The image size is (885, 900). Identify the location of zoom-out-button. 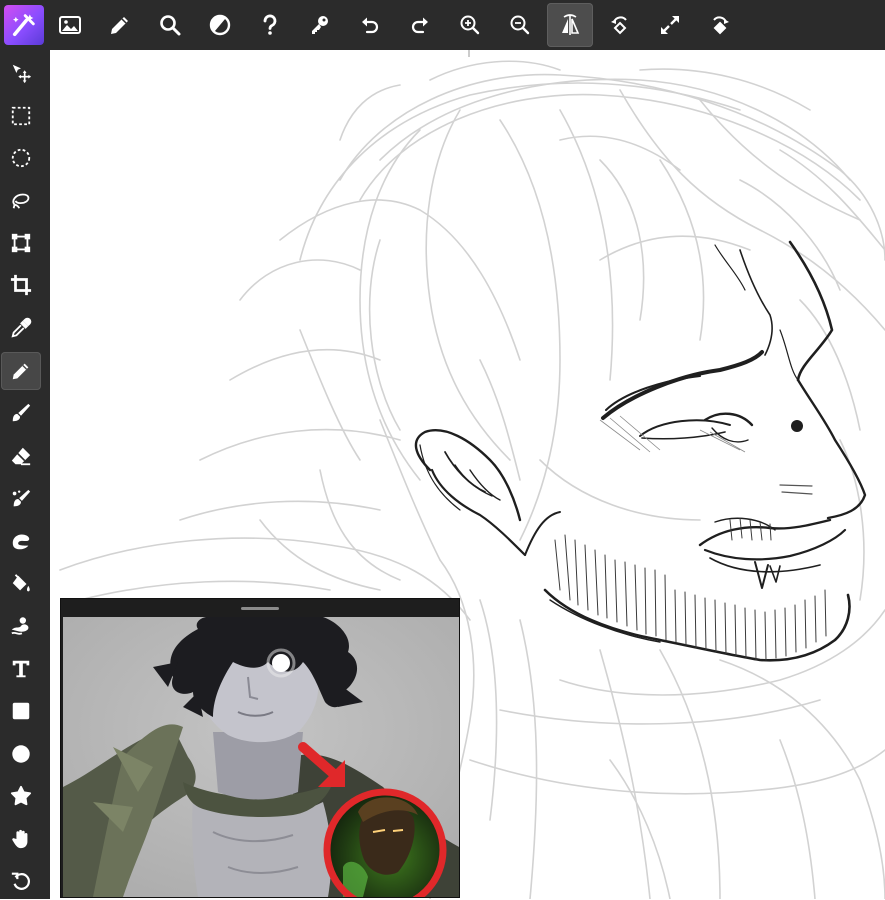
(520, 25).